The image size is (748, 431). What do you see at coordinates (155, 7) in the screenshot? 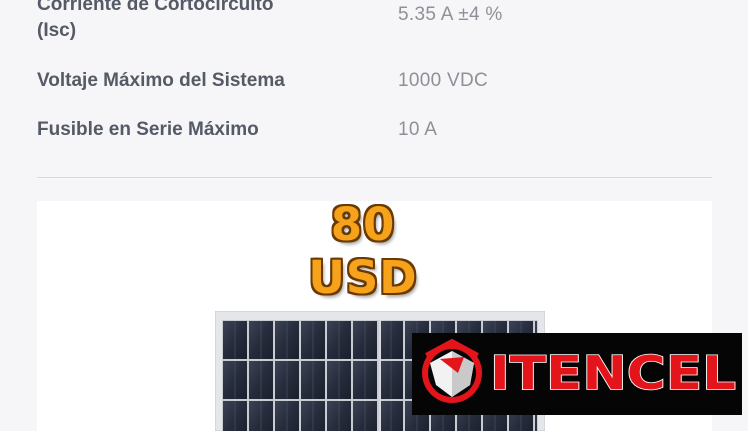
I see `spec-label-line: Corriente de Cortocircuito` at bounding box center [155, 7].